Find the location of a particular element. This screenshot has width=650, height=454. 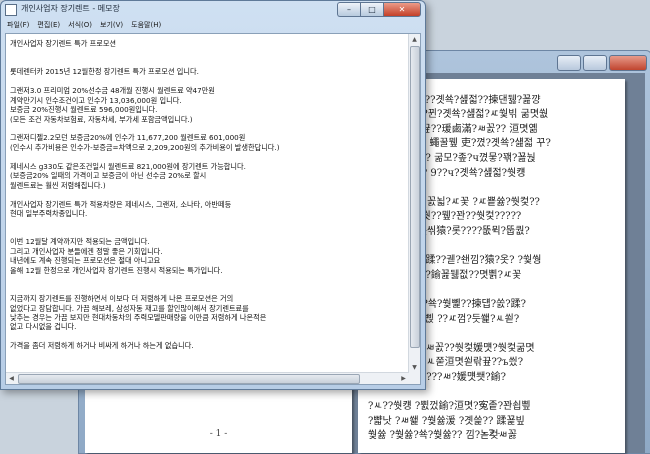

page-text-line: ?뺣낫 ?ㅽ쐝 ?쒖쓣湲 ?곗쓽?? 蹂꾩빞 is located at coordinates (446, 421).